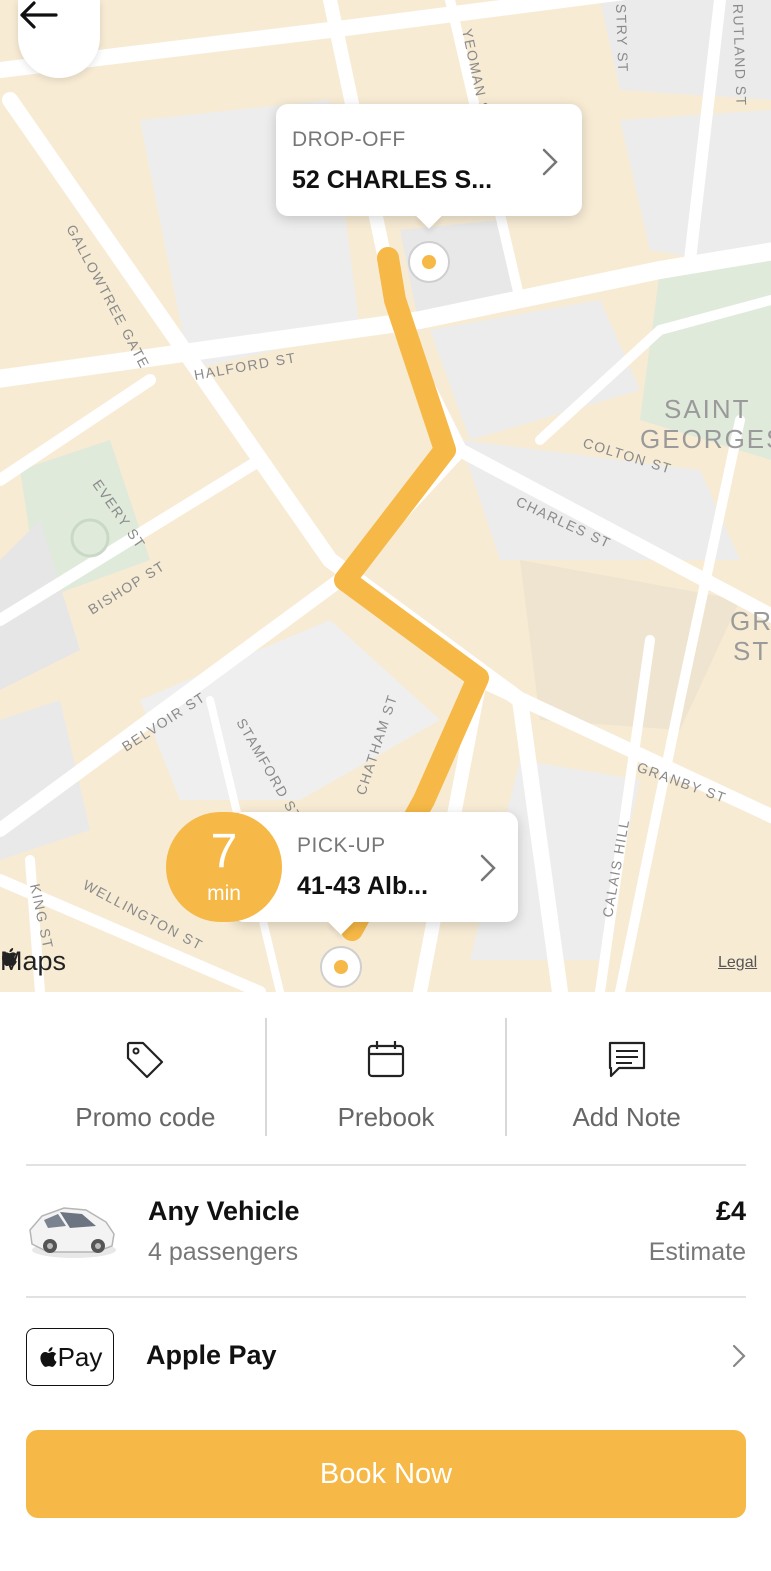 This screenshot has height=1571, width=771. Describe the element at coordinates (33, 961) in the screenshot. I see `maps-attribution: Maps` at that location.